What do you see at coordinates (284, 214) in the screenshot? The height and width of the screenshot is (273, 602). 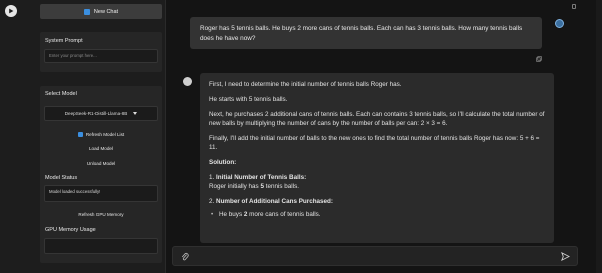 I see `bullet-text: more cans of tennis balls.` at bounding box center [284, 214].